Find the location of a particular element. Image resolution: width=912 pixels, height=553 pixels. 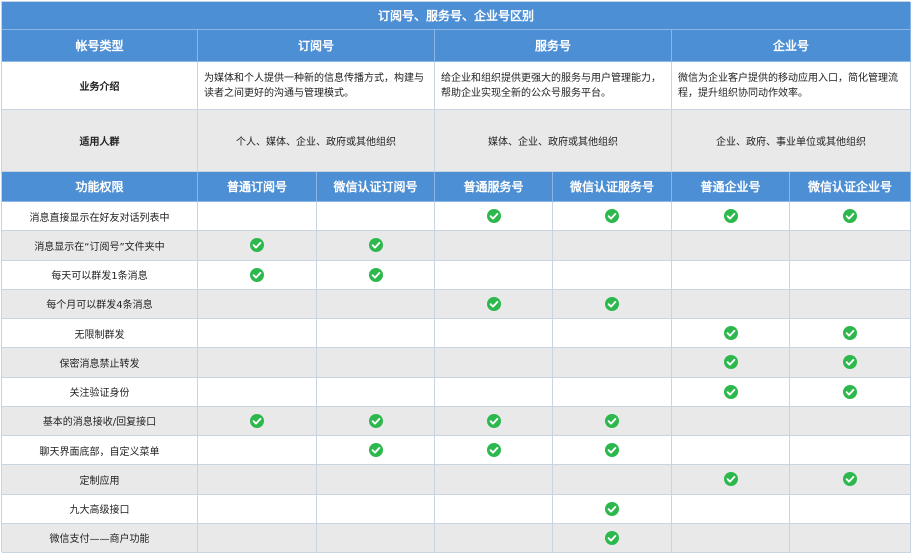

feature-name: 每个月可以群发4条消息 is located at coordinates (100, 304).